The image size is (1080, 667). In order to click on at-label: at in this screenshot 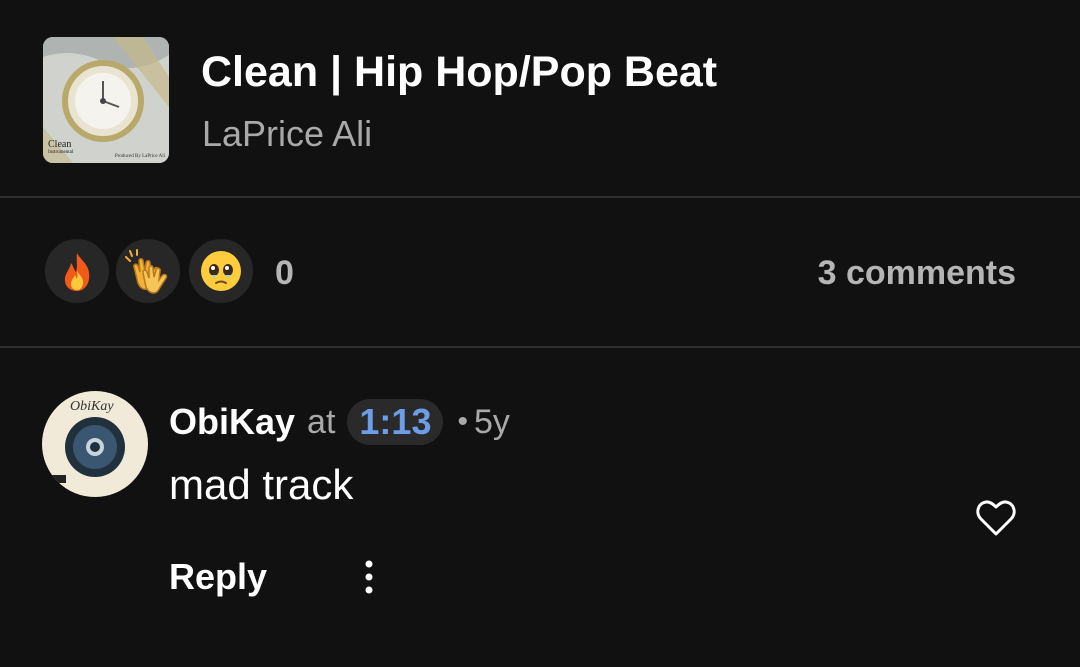, I will do `click(321, 421)`.